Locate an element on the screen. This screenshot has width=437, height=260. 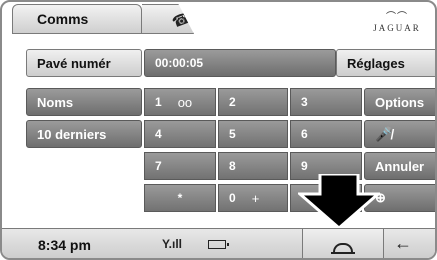
battery-icon is located at coordinates (218, 244).